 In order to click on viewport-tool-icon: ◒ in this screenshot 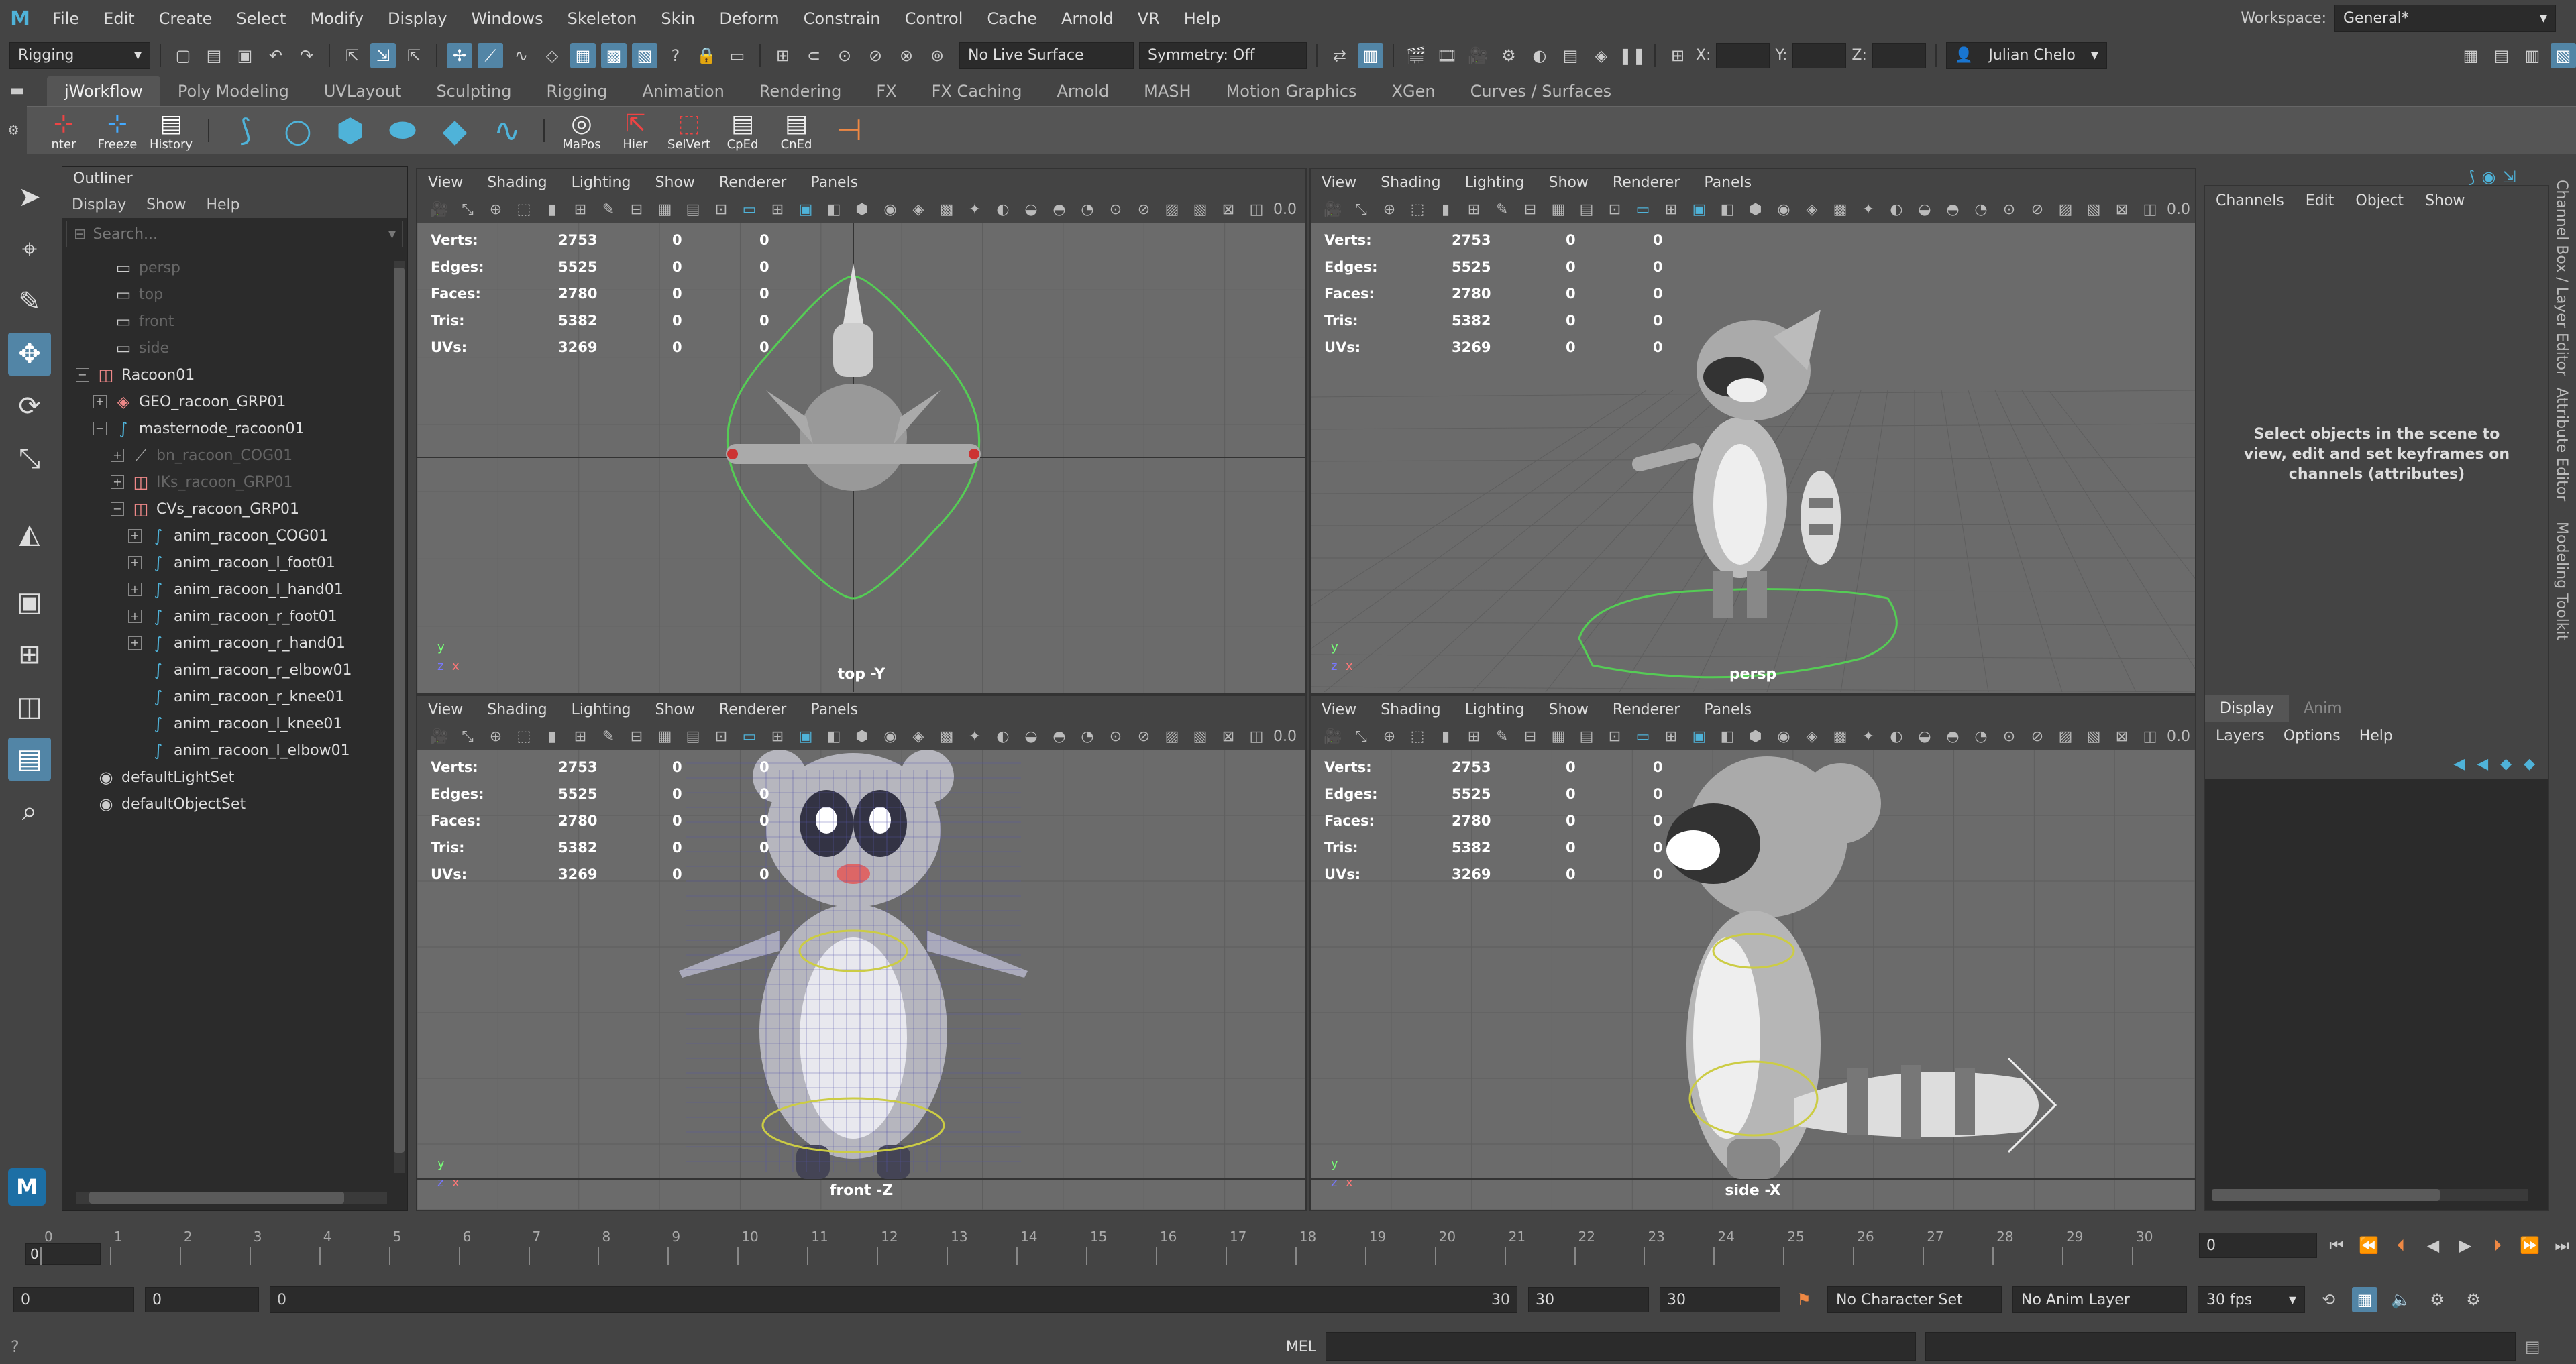, I will do `click(1924, 209)`.